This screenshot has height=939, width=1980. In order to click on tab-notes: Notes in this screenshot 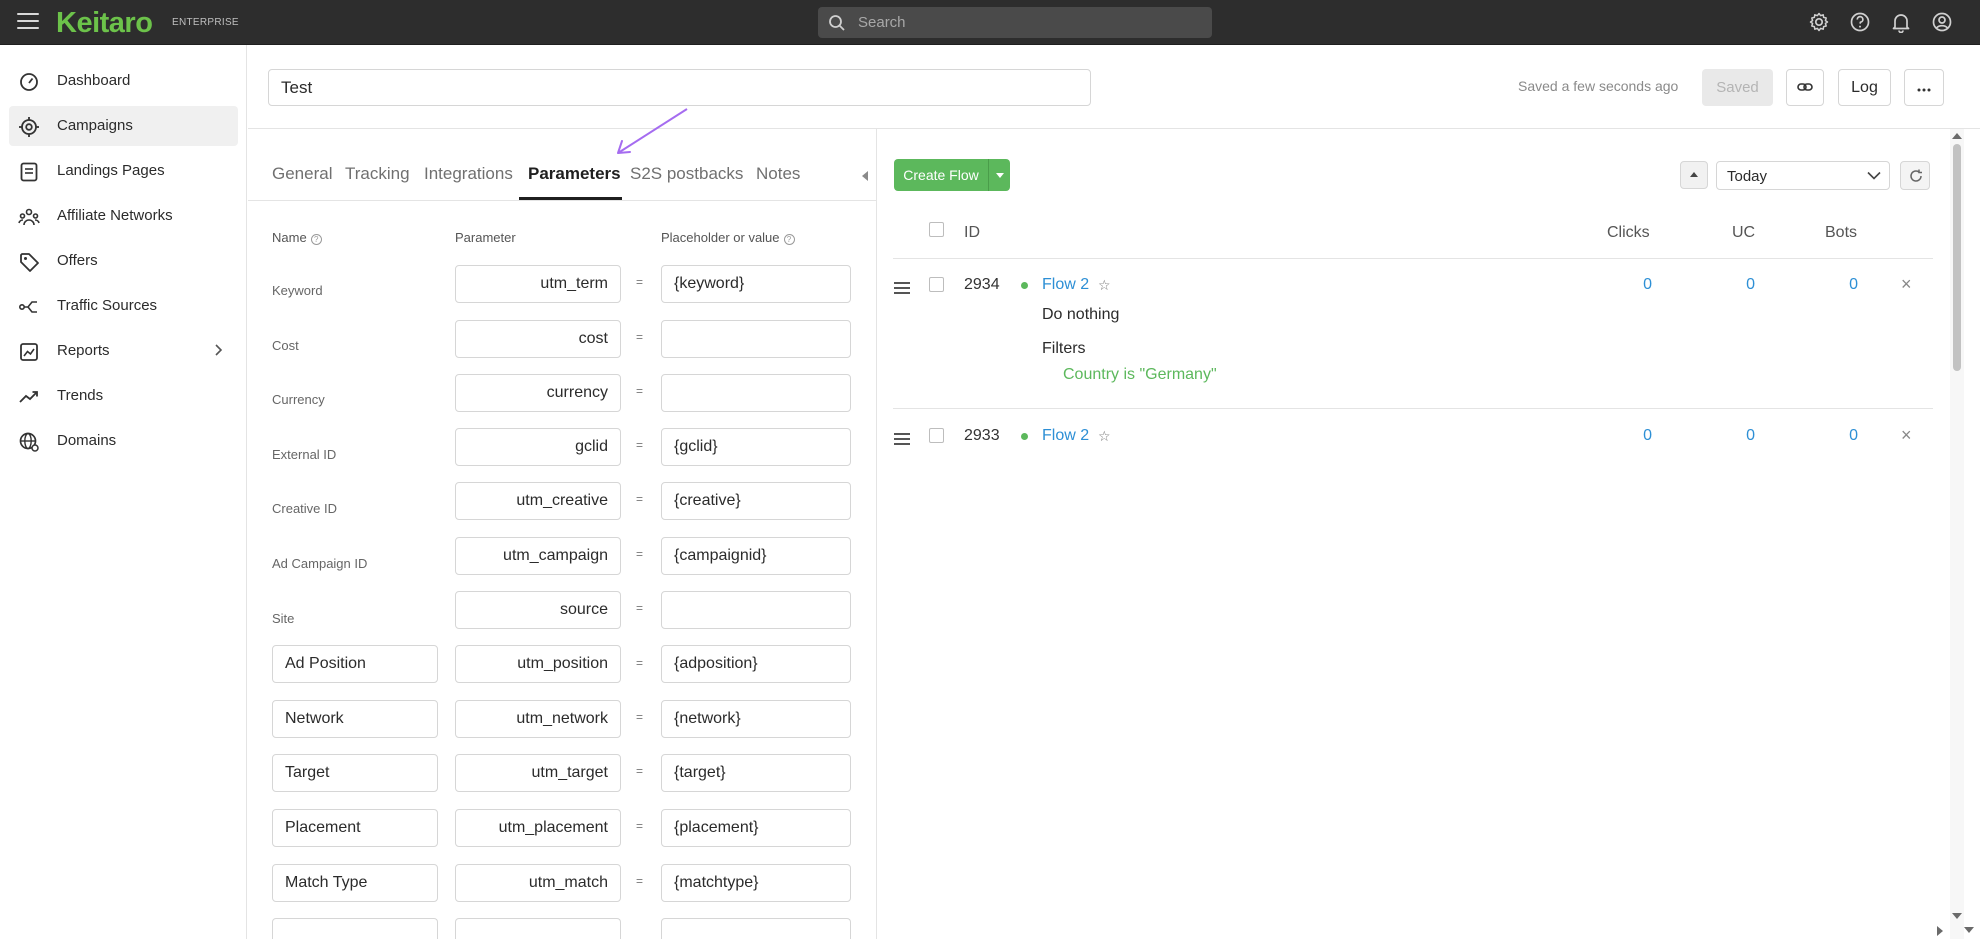, I will do `click(778, 174)`.